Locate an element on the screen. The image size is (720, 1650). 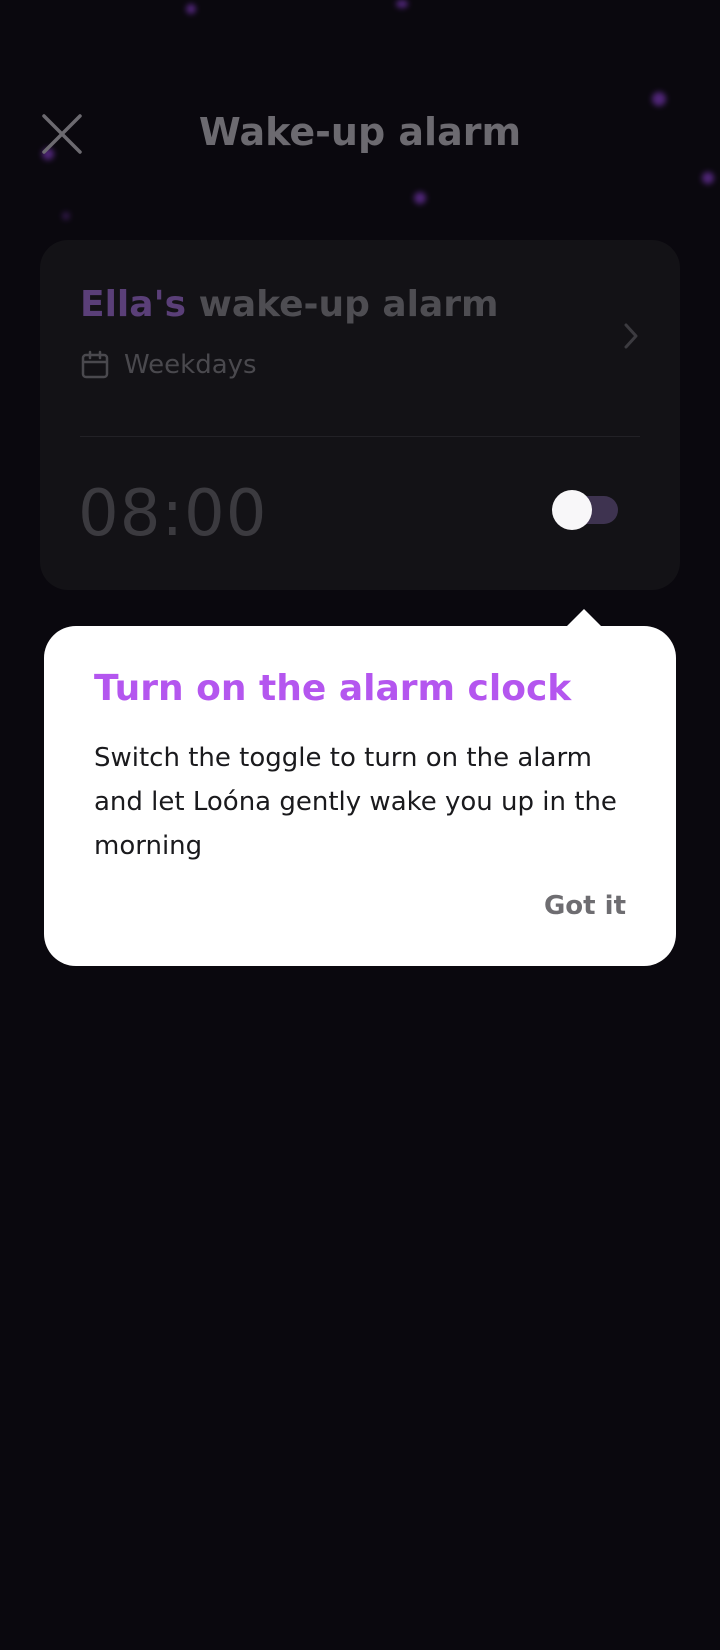
alarm-name: Ella's wake-up alarm is located at coordinates (289, 305).